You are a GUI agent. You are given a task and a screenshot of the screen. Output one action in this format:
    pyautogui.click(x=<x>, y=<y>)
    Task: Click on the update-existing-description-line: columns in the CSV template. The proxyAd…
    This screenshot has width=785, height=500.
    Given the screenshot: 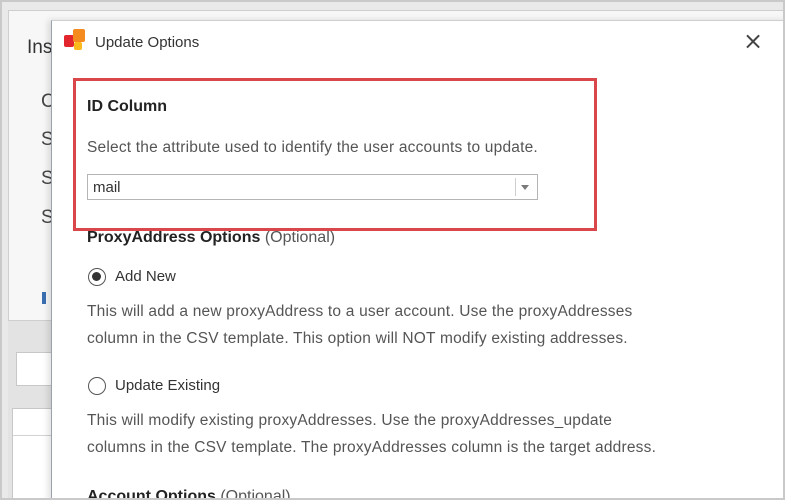 What is the action you would take?
    pyautogui.click(x=372, y=447)
    